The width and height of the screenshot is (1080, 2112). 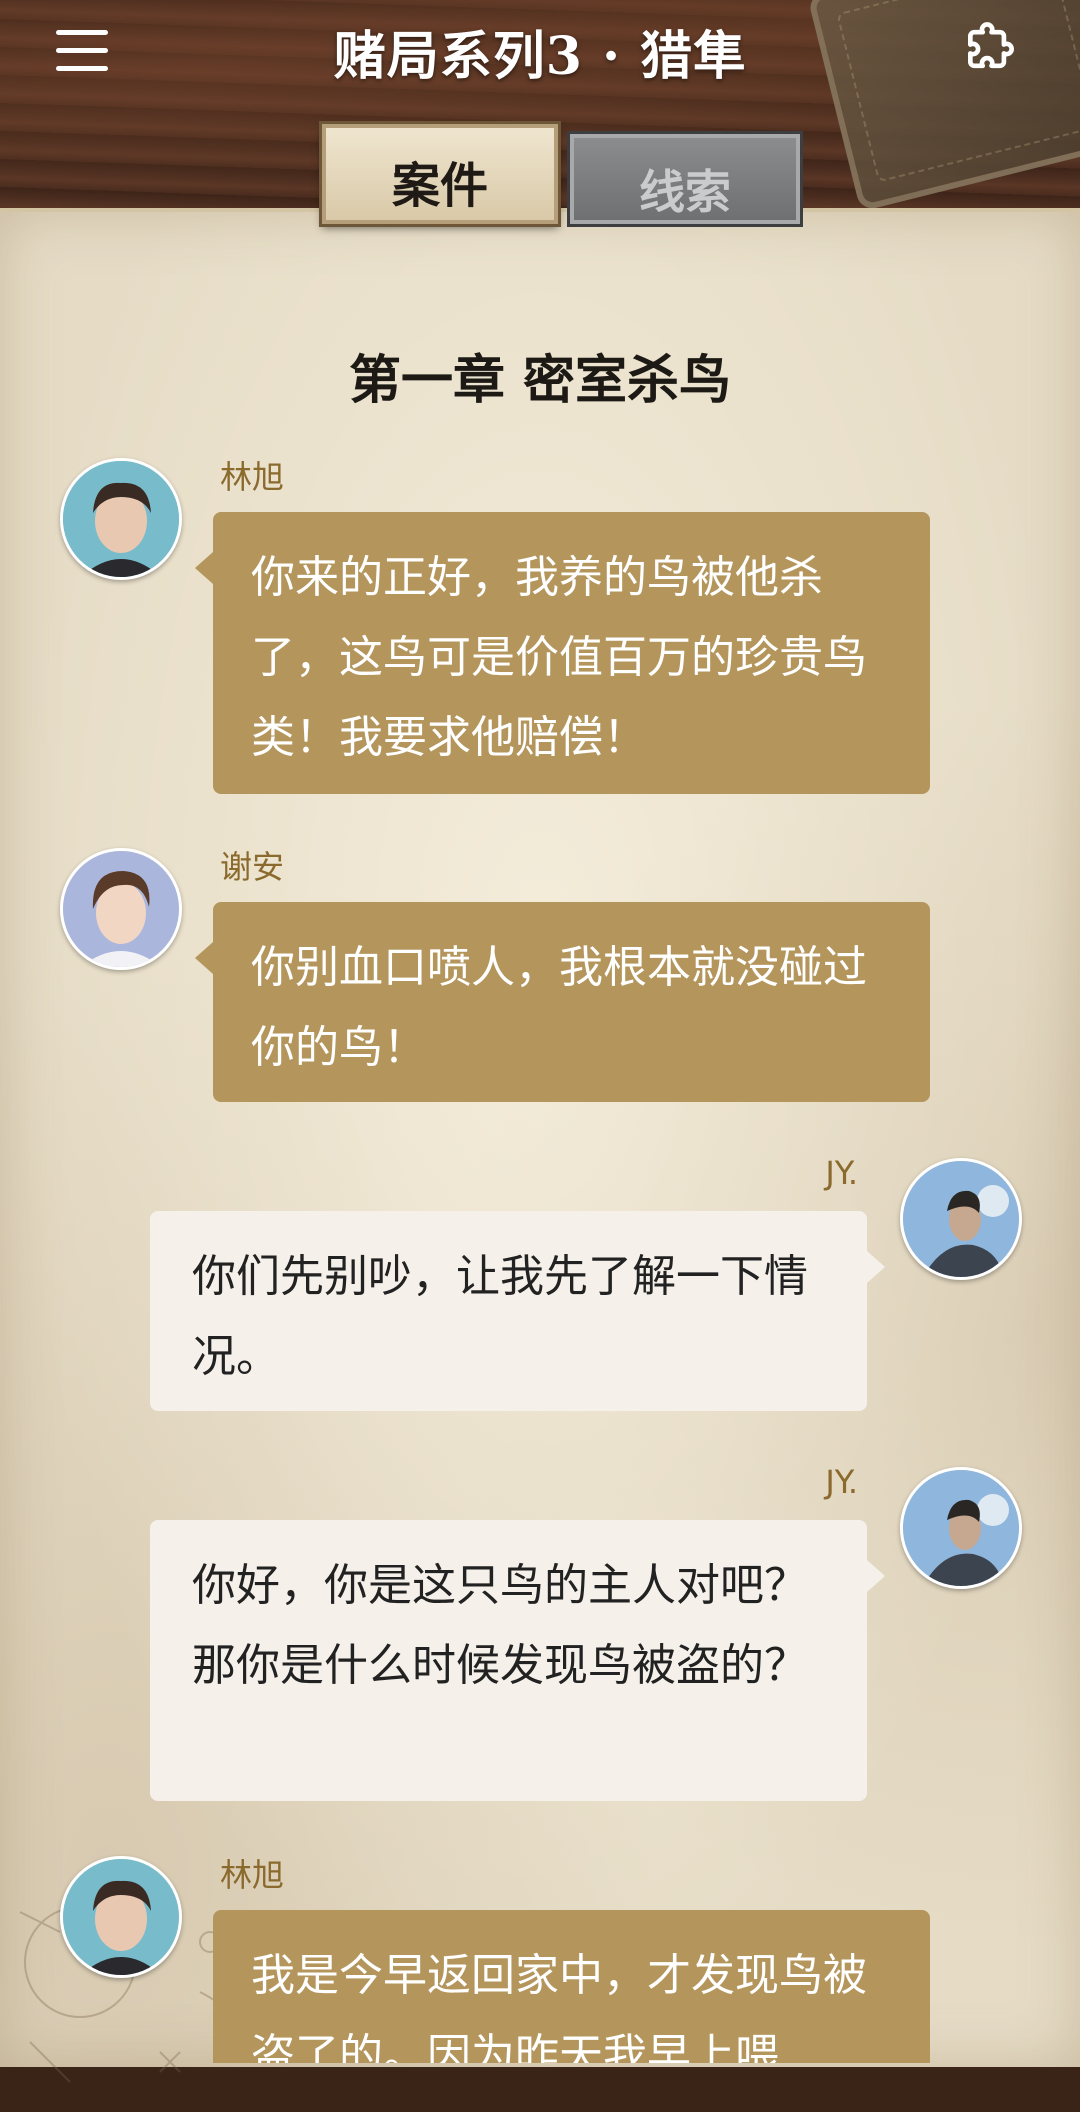 I want to click on avatar-xiean, so click(x=121, y=909).